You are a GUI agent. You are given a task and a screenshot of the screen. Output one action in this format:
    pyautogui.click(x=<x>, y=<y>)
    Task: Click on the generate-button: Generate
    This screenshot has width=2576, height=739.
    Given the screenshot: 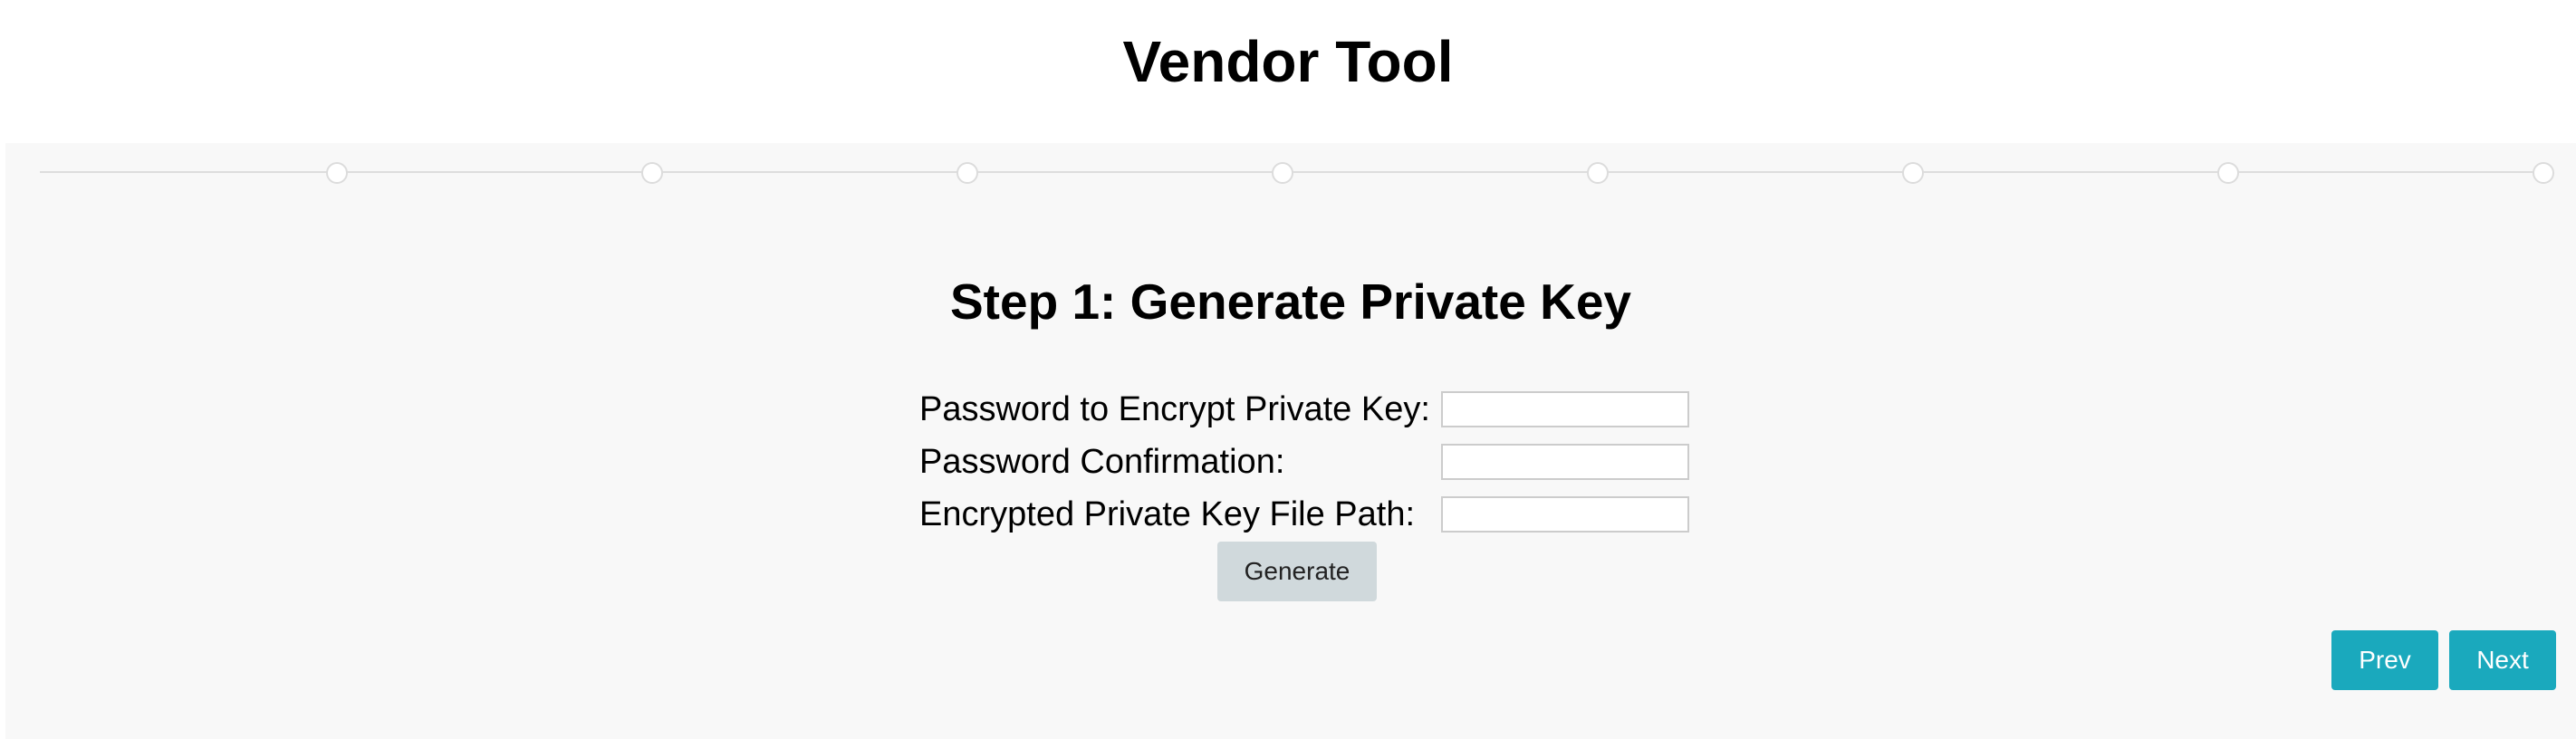 What is the action you would take?
    pyautogui.click(x=1297, y=571)
    